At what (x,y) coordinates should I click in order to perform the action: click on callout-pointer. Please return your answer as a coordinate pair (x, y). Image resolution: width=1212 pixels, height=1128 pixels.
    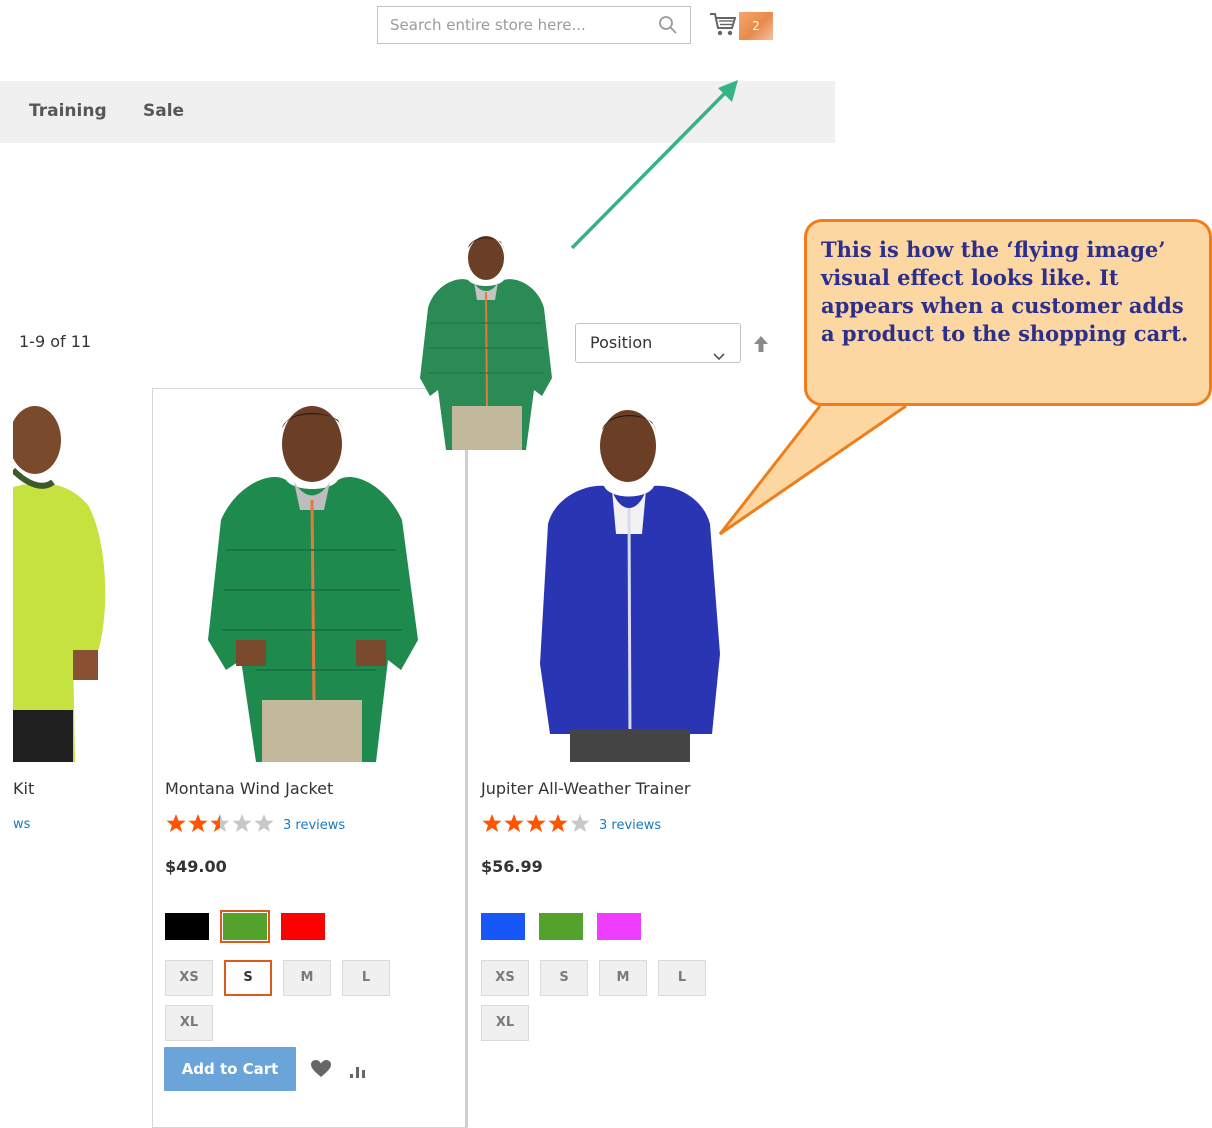
    Looking at the image, I should click on (812, 470).